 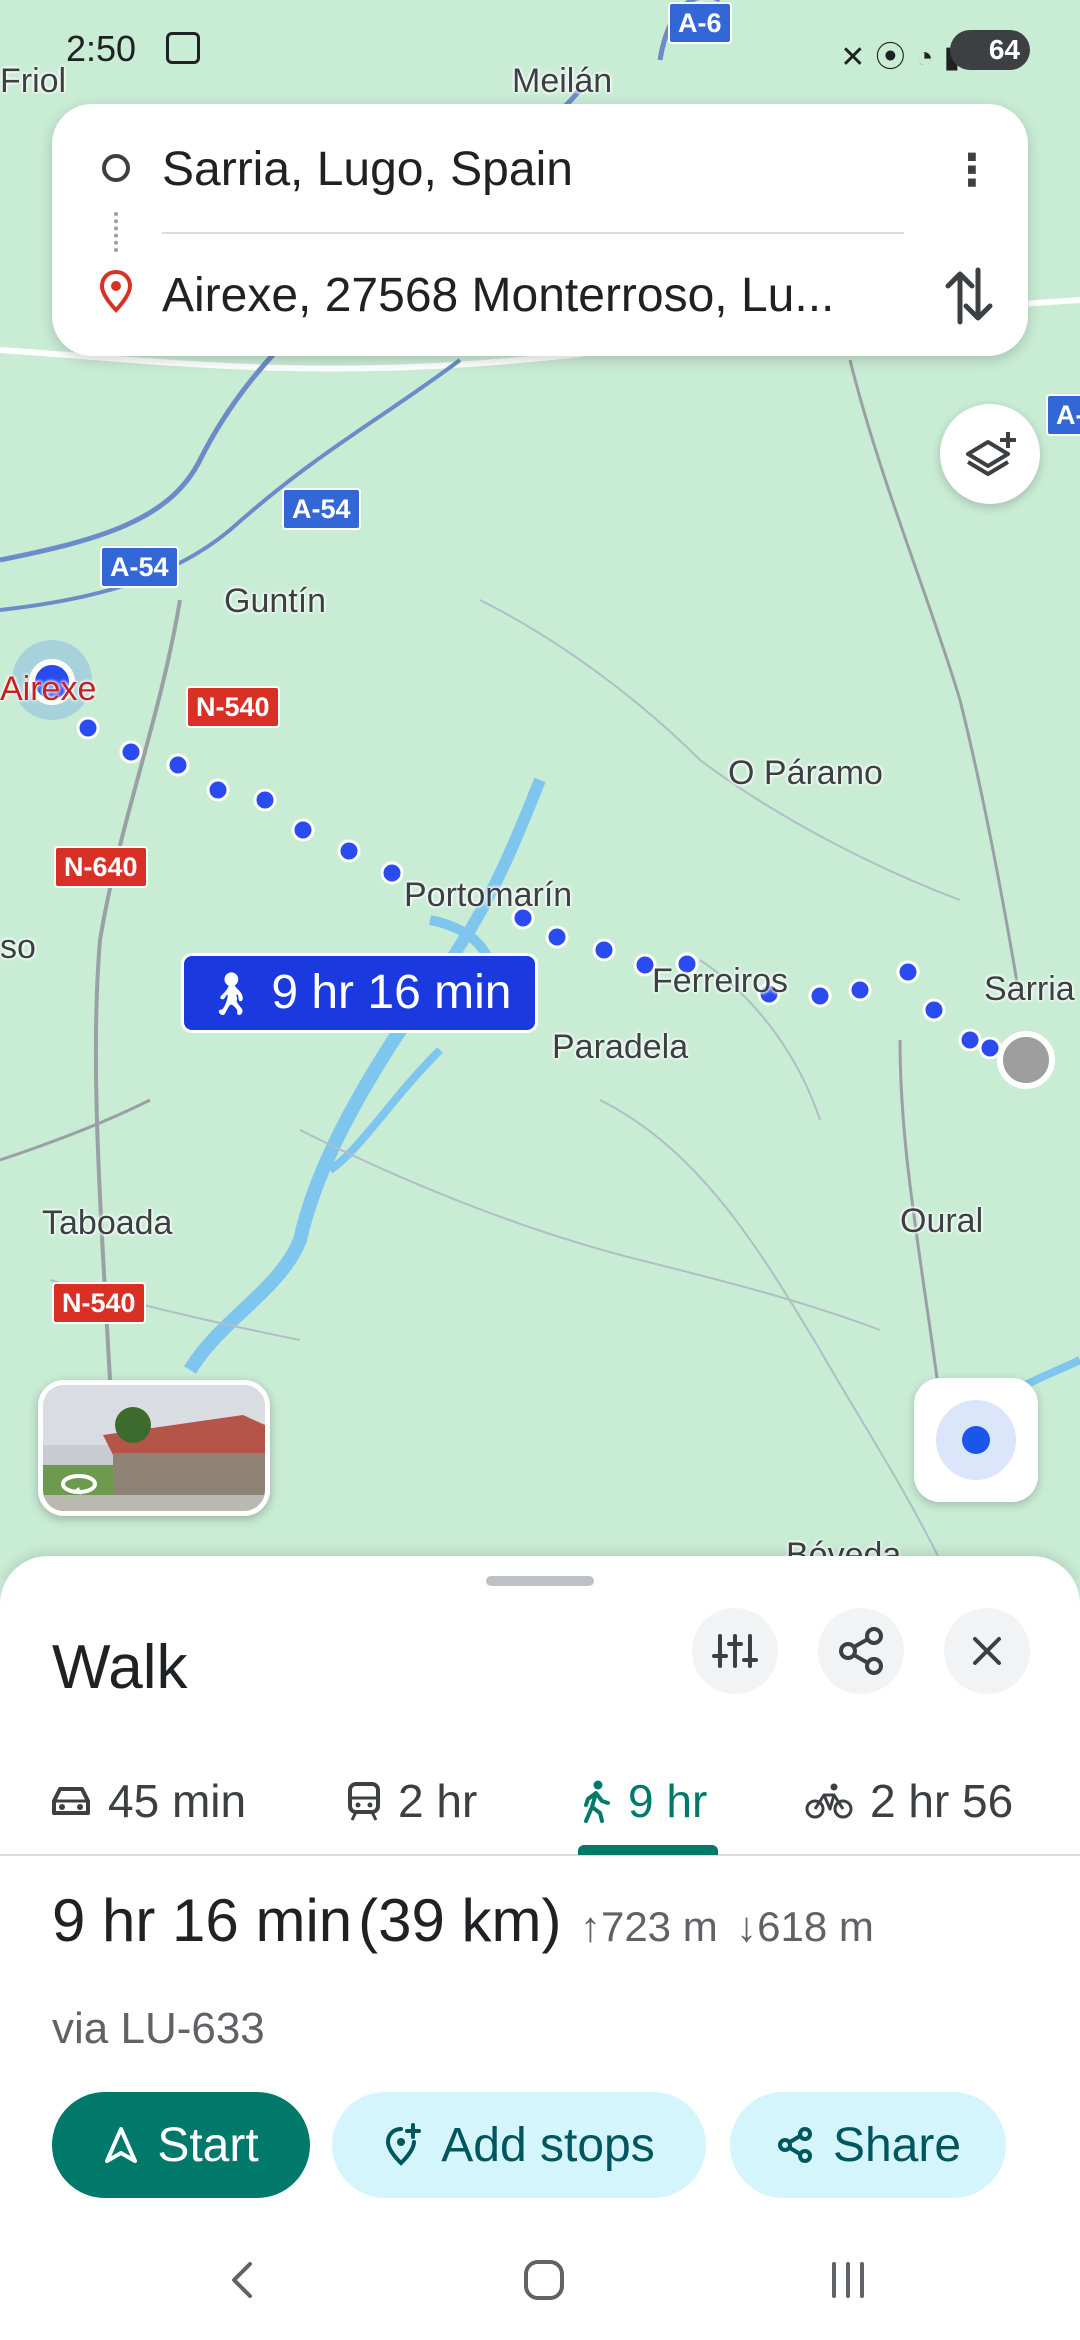 What do you see at coordinates (597, 1801) in the screenshot?
I see `walk-icon` at bounding box center [597, 1801].